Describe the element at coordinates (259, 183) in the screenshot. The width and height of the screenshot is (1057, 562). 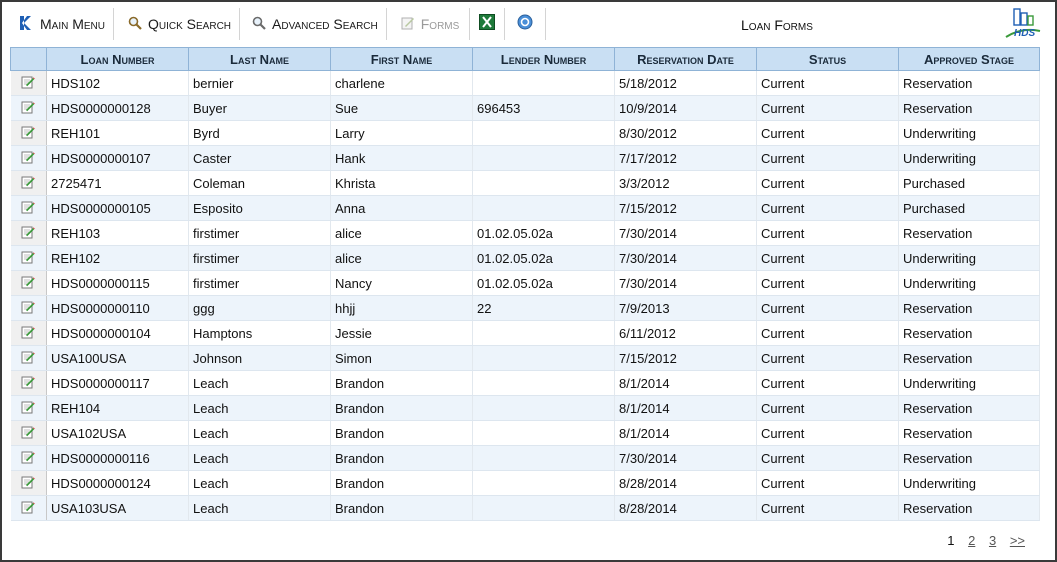
I see `cell-last-name: Coleman` at that location.